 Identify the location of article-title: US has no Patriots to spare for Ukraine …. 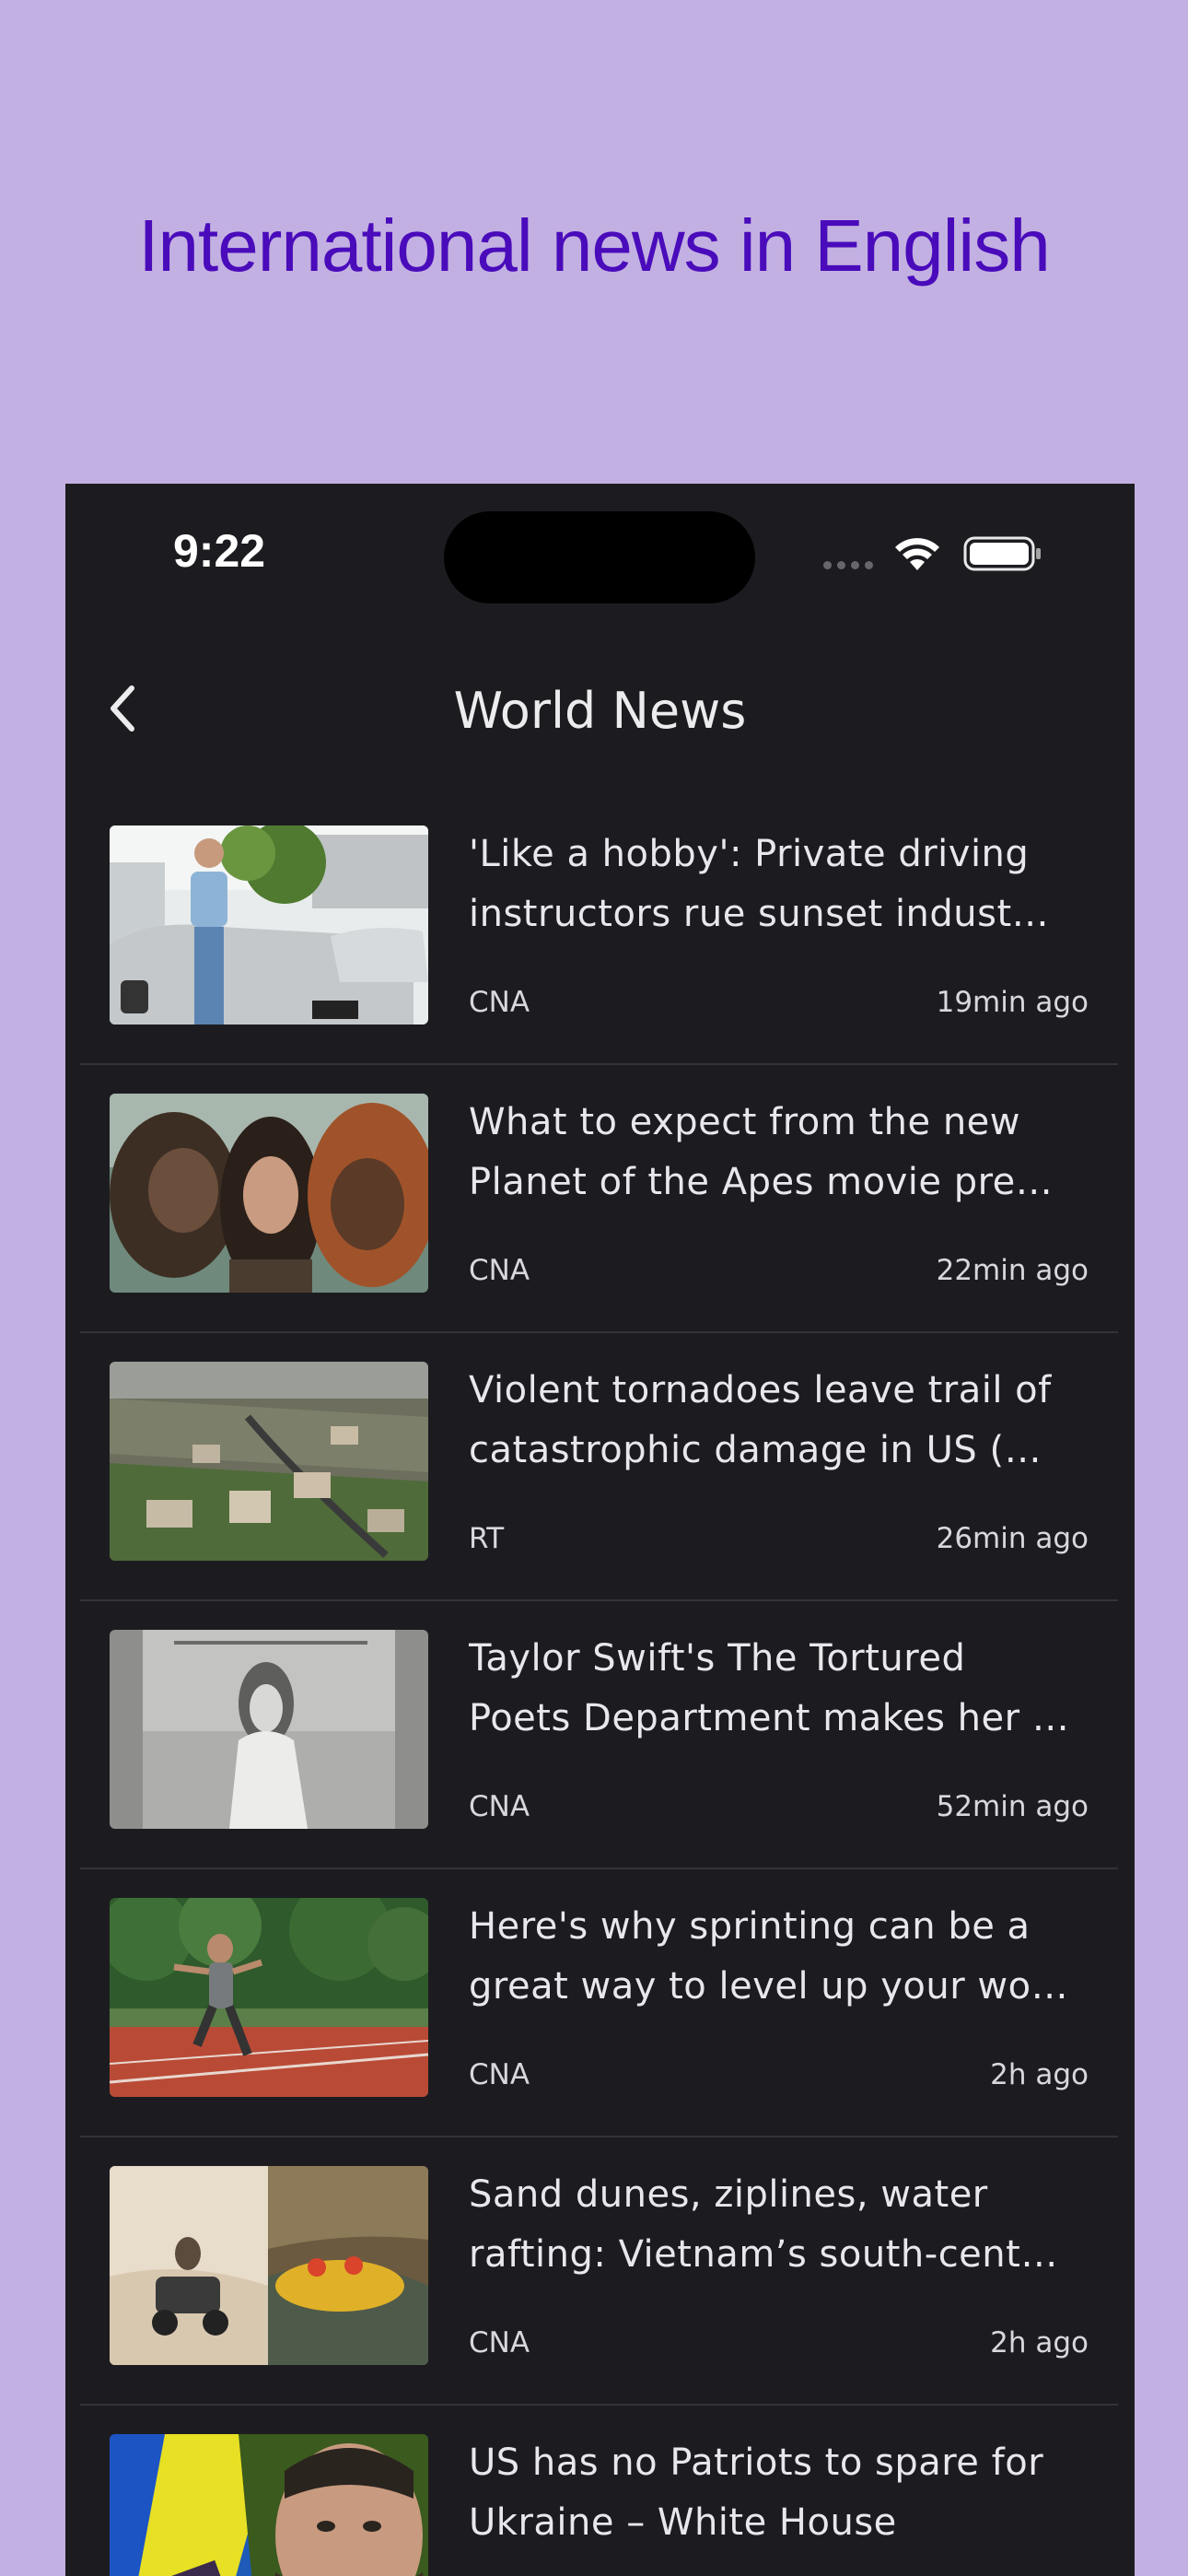
(756, 2492).